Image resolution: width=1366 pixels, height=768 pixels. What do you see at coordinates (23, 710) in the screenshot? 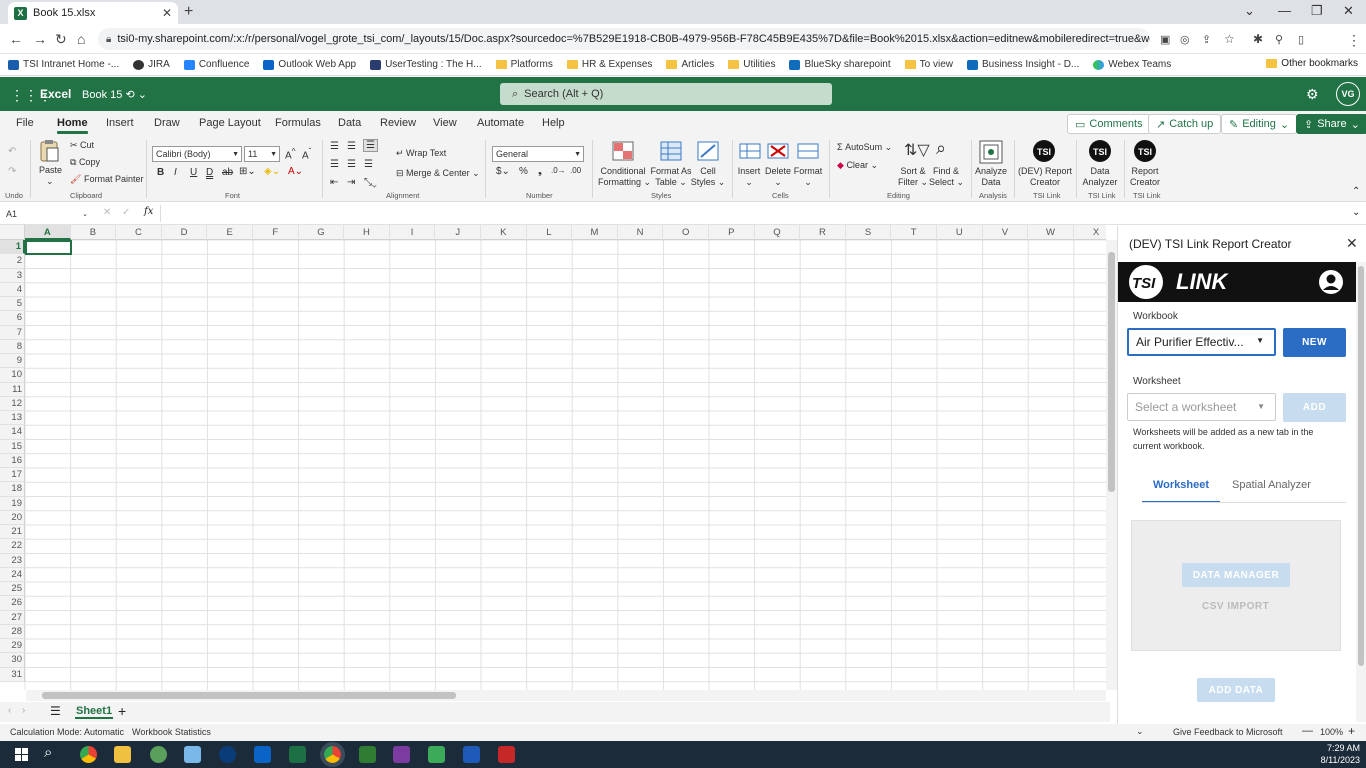
I see `next-sheet-icon: ›` at bounding box center [23, 710].